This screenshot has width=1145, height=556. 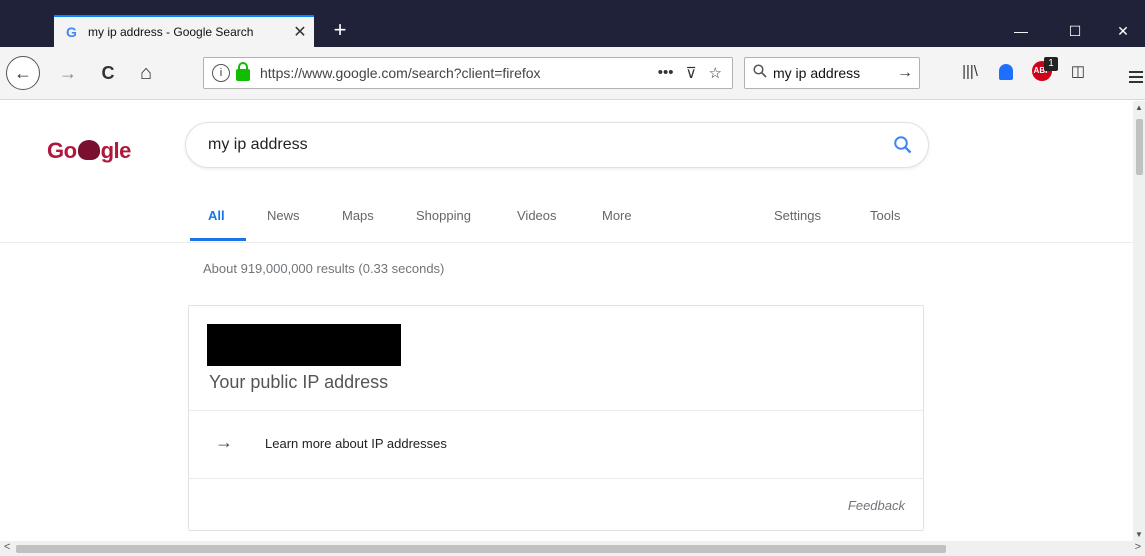 I want to click on sidebar-icon: ◫, so click(x=1078, y=72).